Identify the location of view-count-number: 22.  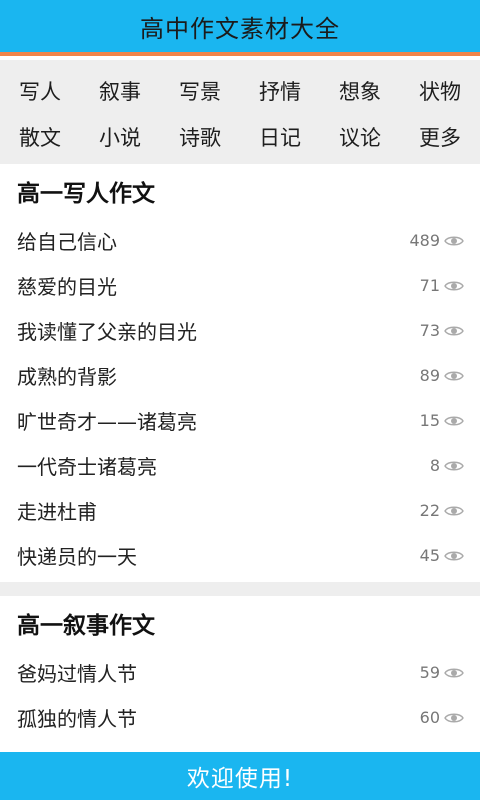
(429, 510).